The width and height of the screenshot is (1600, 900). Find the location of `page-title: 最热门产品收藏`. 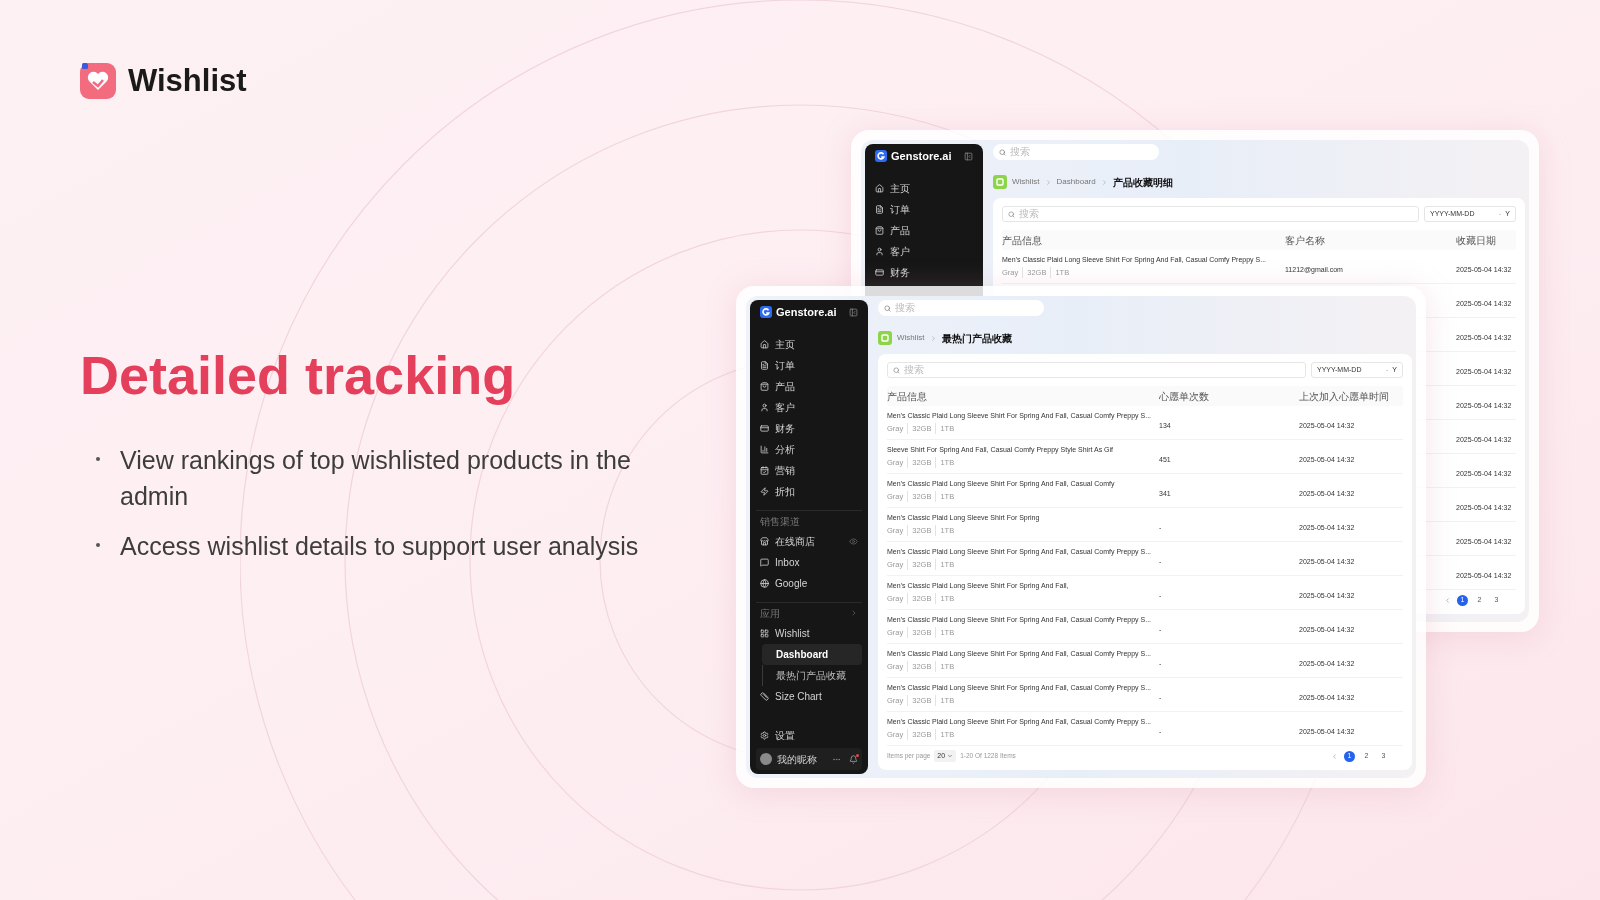

page-title: 最热门产品收藏 is located at coordinates (976, 338).